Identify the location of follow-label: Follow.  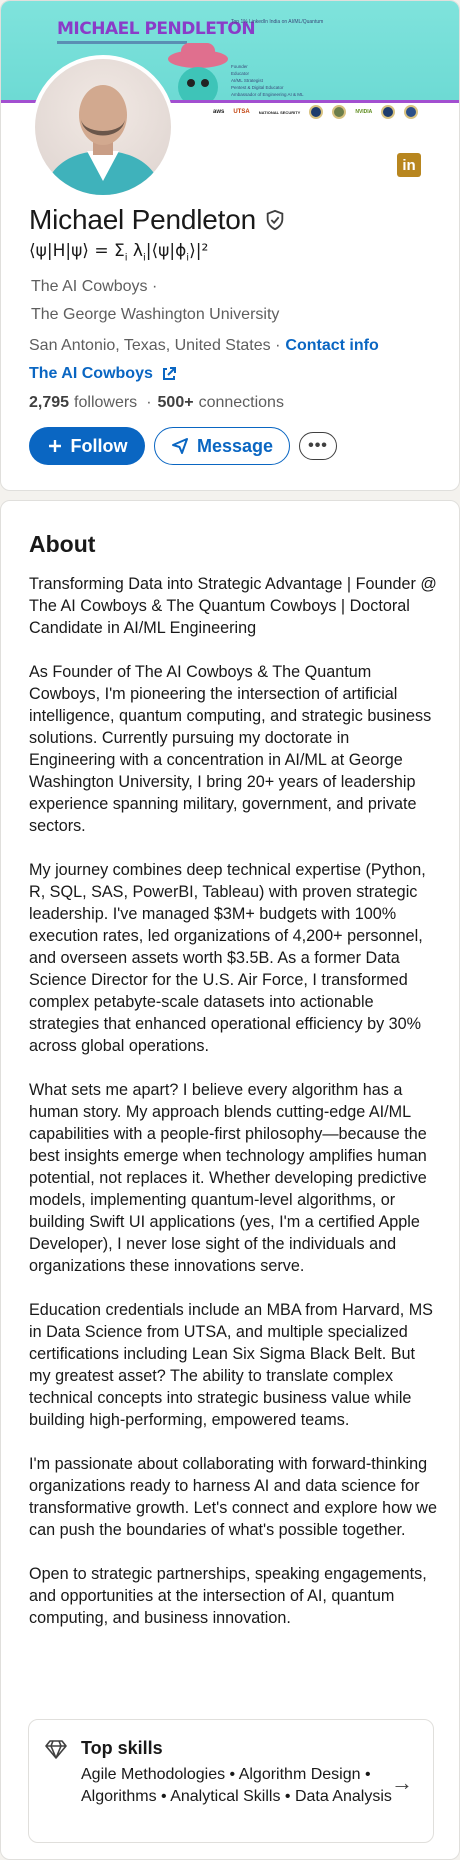
(99, 445).